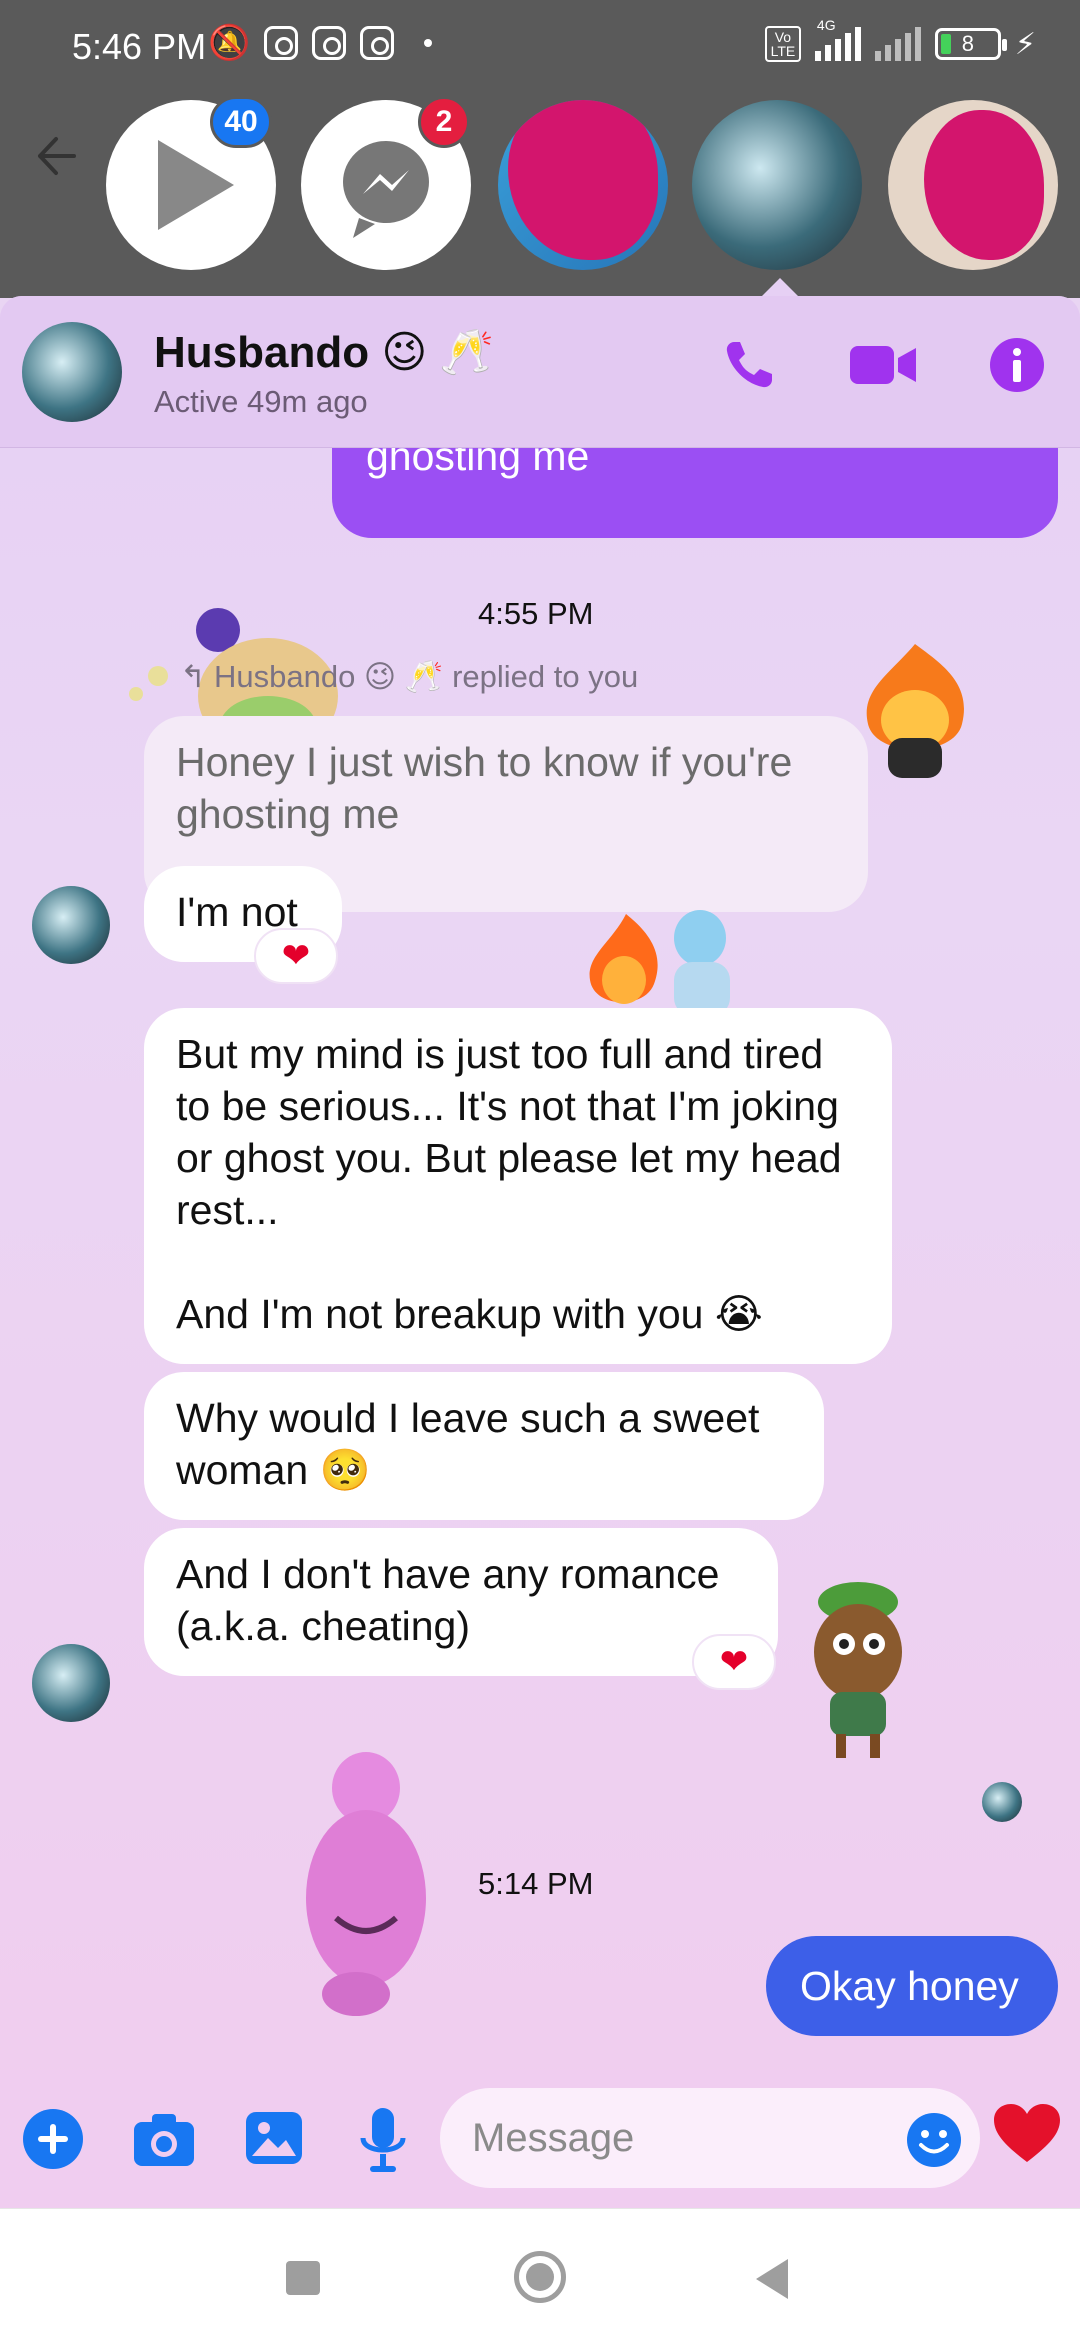 The image size is (1080, 2340). What do you see at coordinates (1027, 2134) in the screenshot?
I see `heart-icon` at bounding box center [1027, 2134].